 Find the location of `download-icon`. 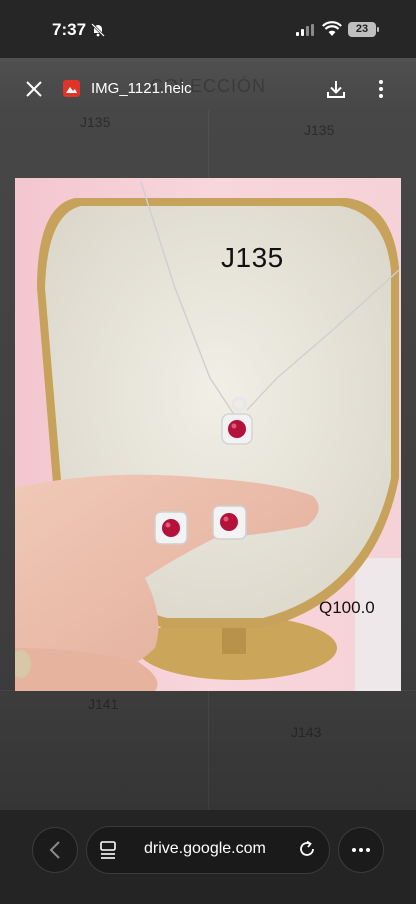

download-icon is located at coordinates (336, 89).